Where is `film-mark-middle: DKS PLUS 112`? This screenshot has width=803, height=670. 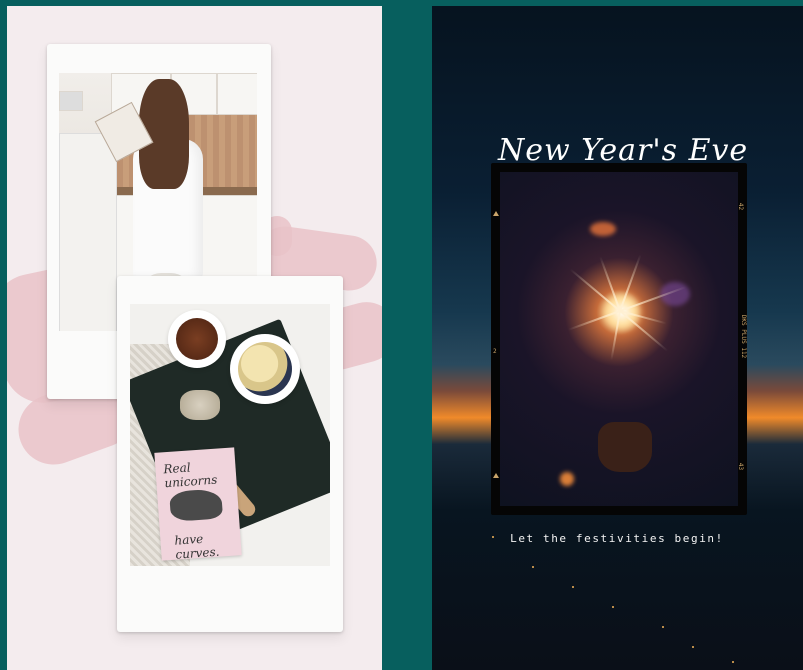
film-mark-middle: DKS PLUS 112 is located at coordinates (743, 336).